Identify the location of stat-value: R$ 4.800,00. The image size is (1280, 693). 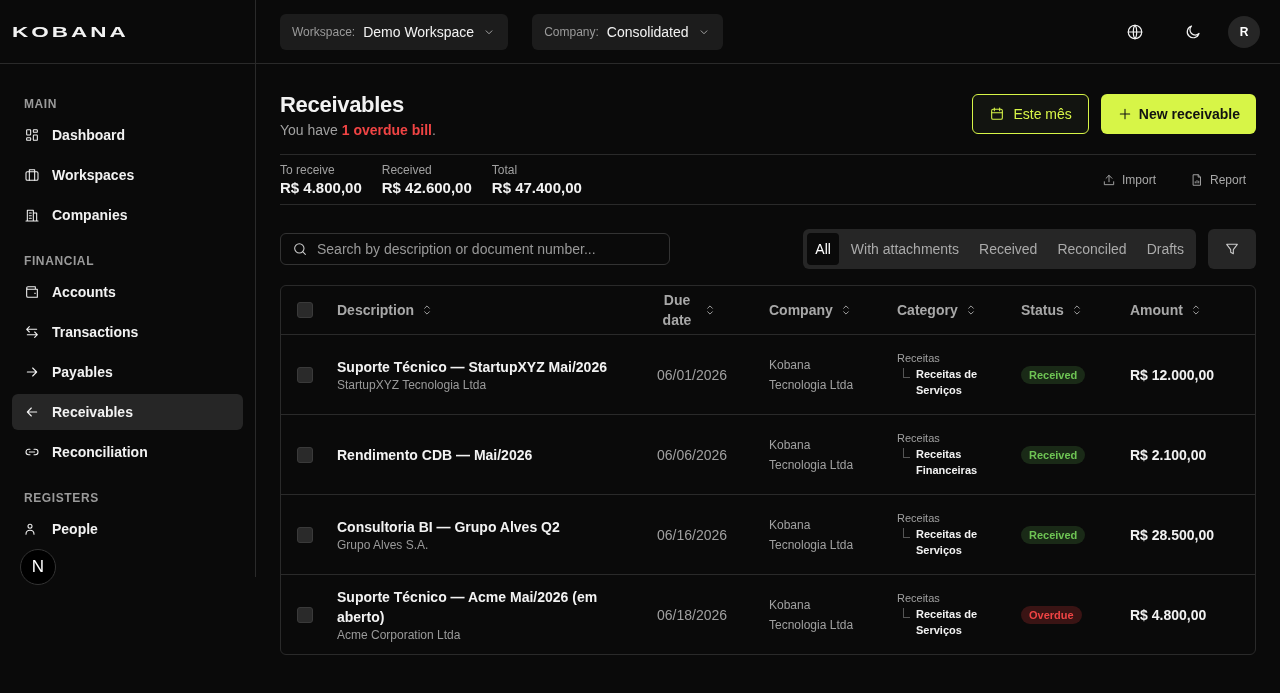
(321, 187).